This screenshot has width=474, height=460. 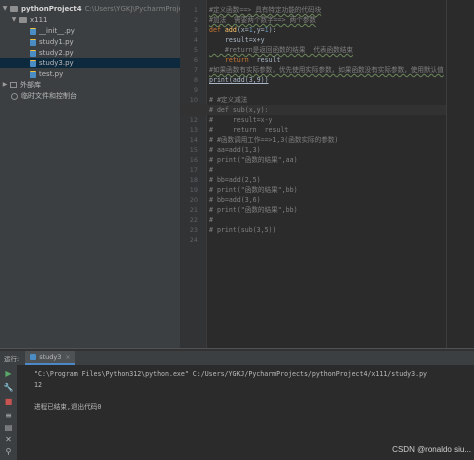 What do you see at coordinates (193, 170) in the screenshot?
I see `line-number: 17` at bounding box center [193, 170].